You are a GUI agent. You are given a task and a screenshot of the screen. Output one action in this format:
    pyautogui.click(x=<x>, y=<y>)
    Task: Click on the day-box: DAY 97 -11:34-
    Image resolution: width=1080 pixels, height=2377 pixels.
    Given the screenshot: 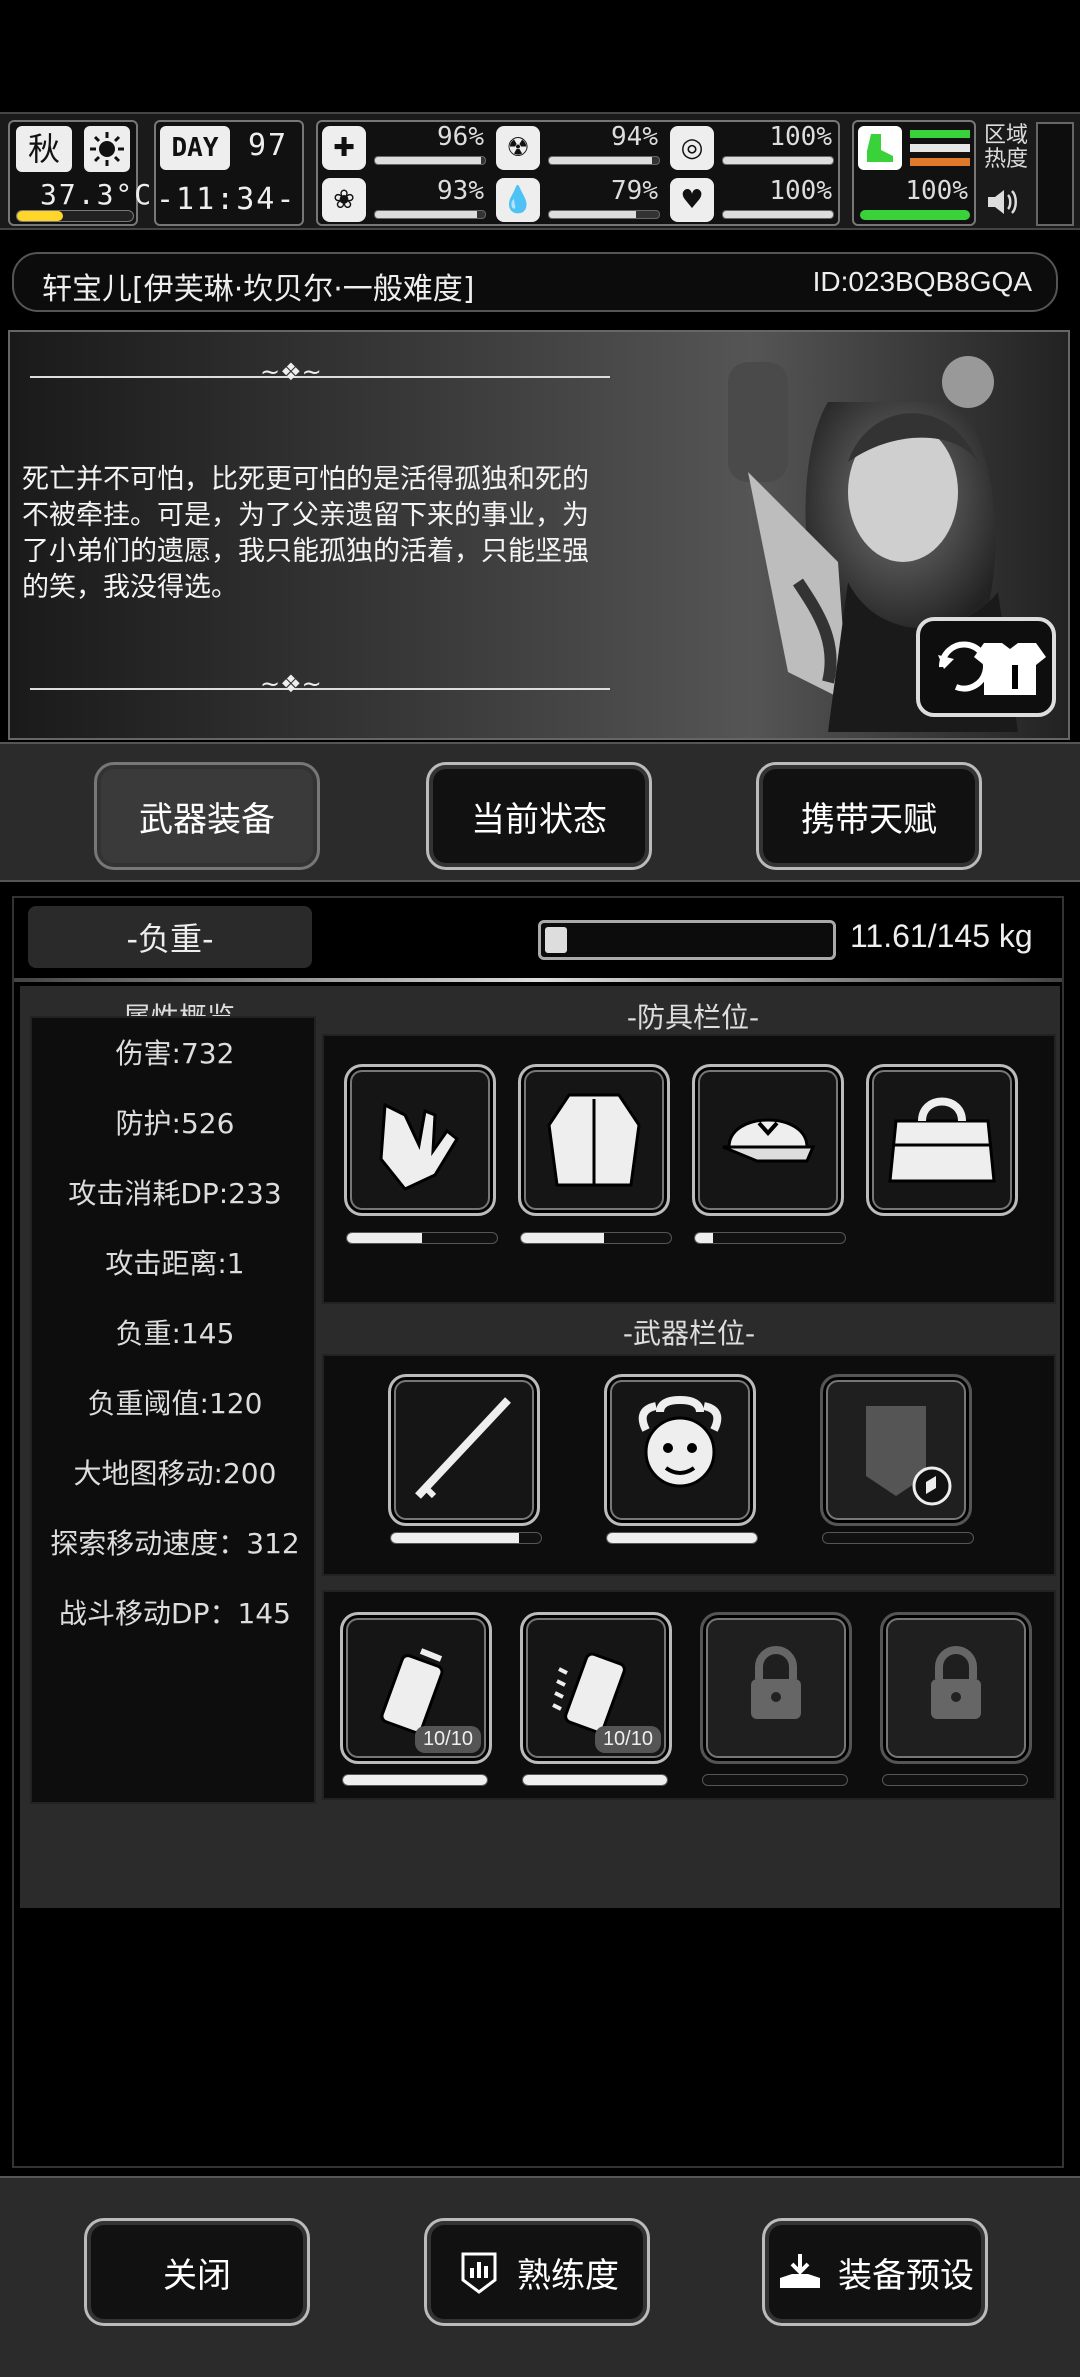 What is the action you would take?
    pyautogui.click(x=229, y=173)
    